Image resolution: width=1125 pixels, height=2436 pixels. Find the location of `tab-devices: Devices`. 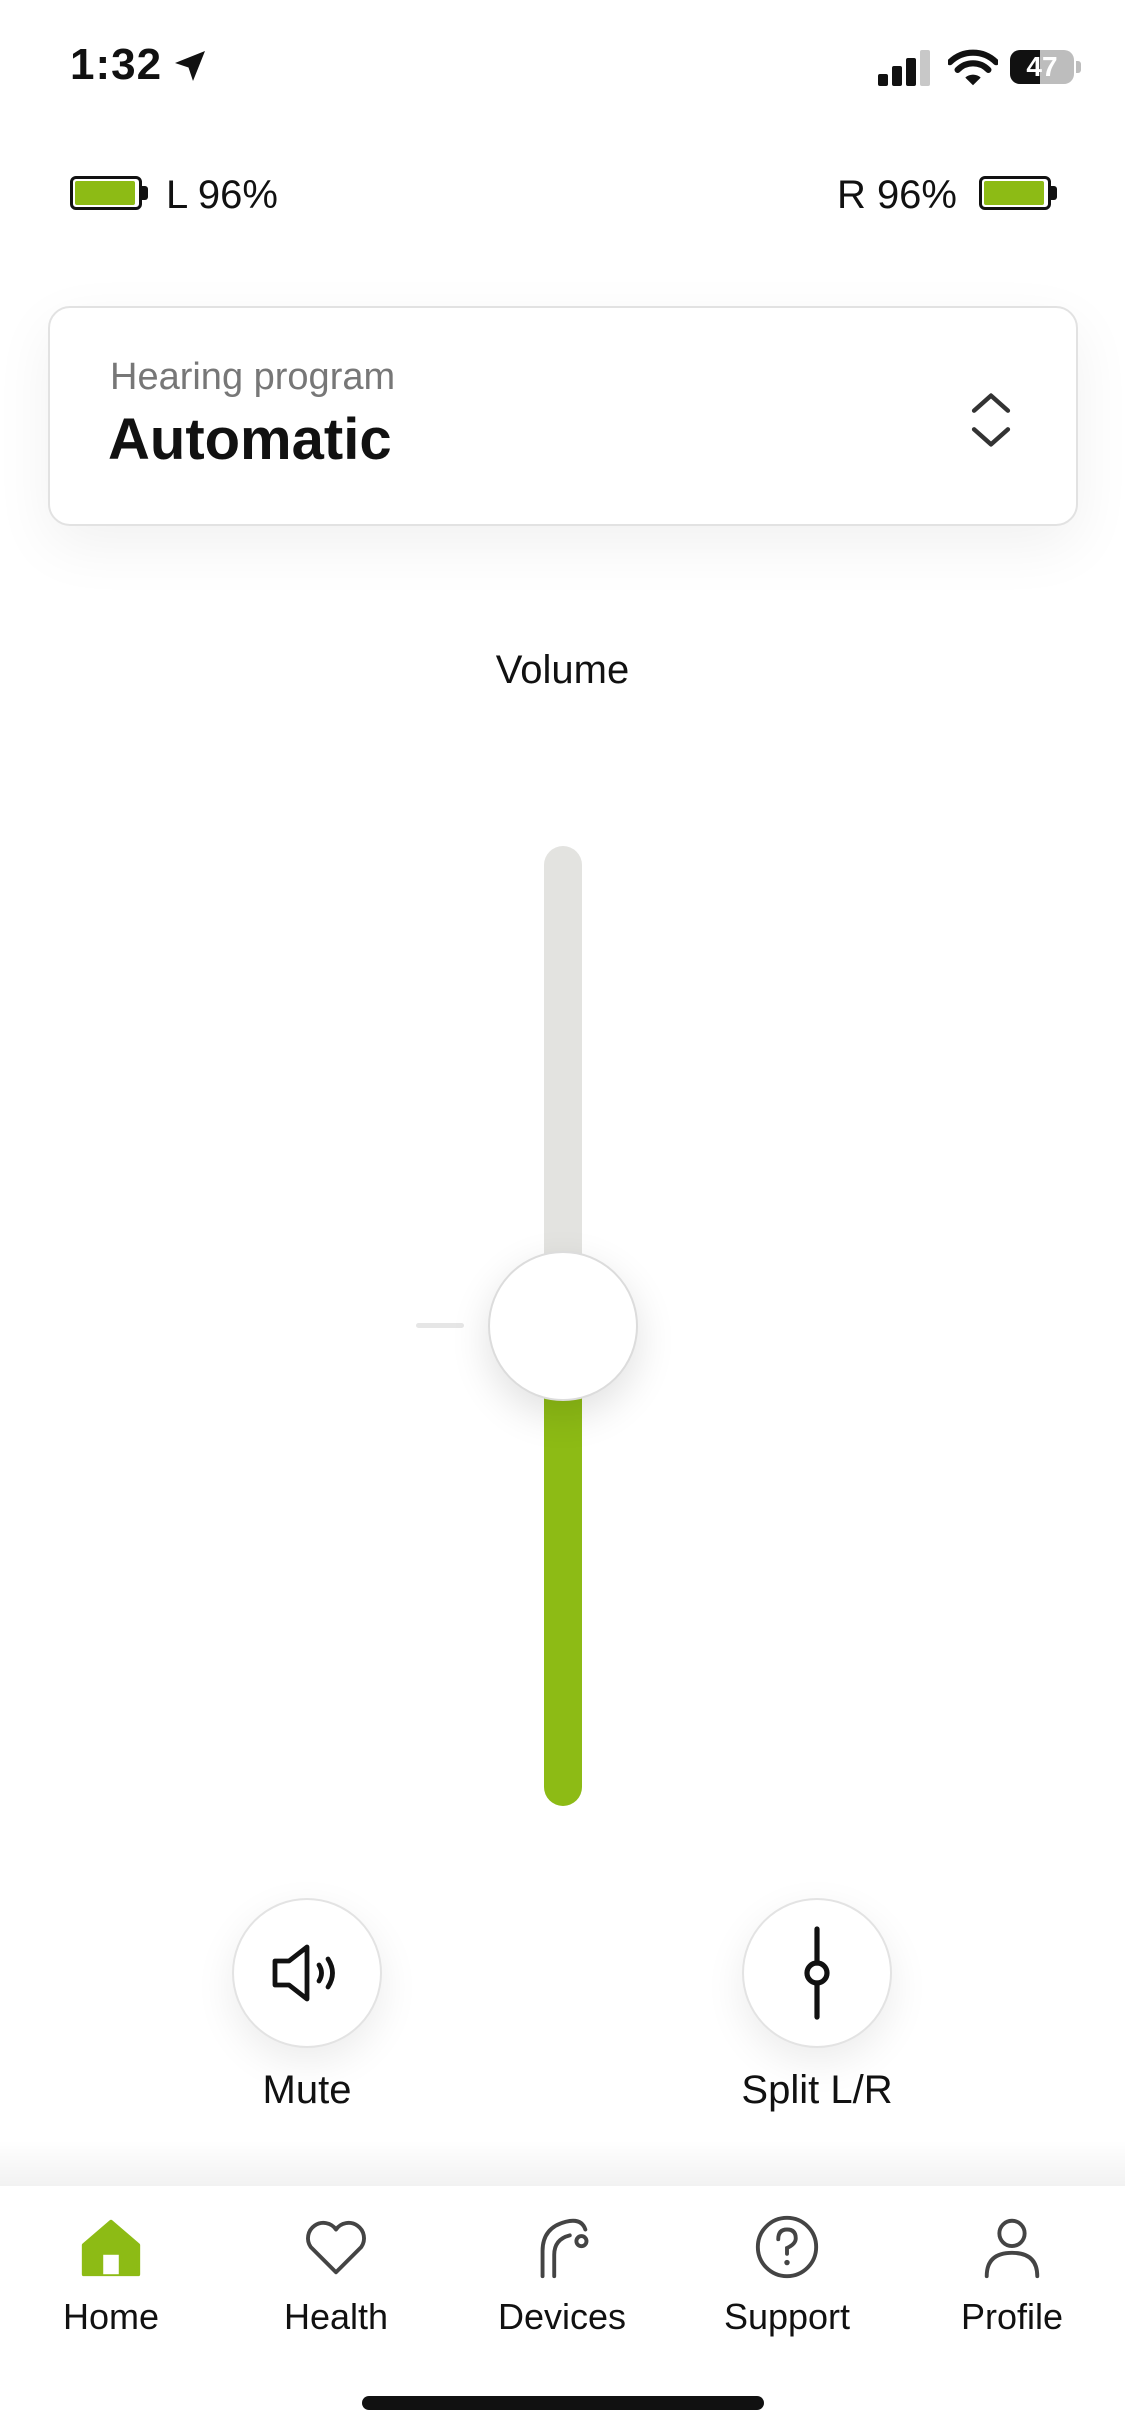

tab-devices: Devices is located at coordinates (562, 2275).